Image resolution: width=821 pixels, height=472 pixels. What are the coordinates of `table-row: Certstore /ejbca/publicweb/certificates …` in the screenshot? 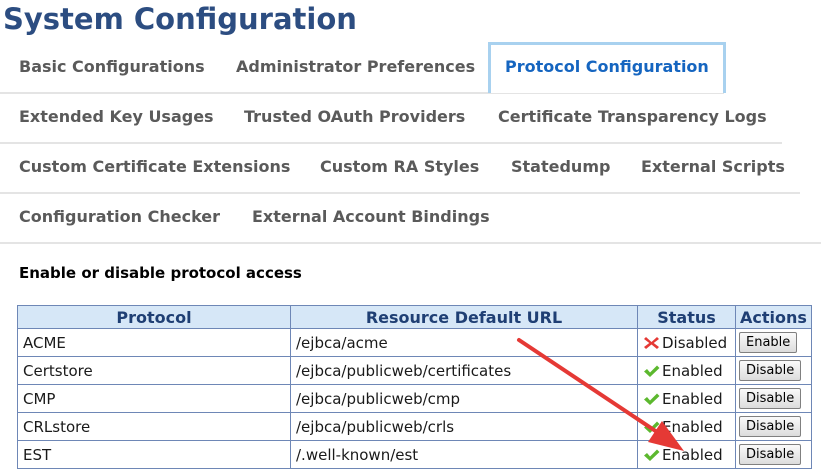 It's located at (414, 370).